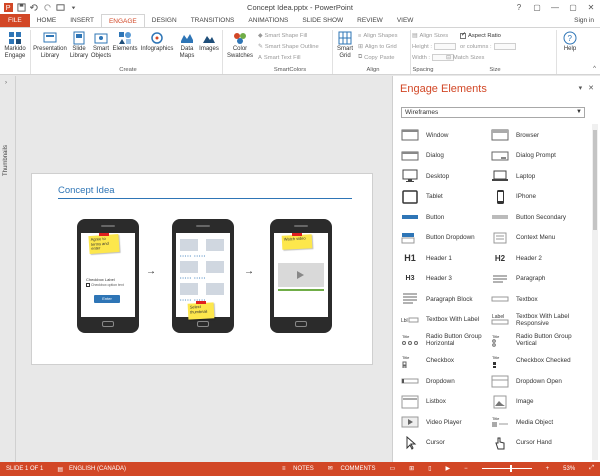  What do you see at coordinates (370, 20) in the screenshot?
I see `tab-review: REVIEW` at bounding box center [370, 20].